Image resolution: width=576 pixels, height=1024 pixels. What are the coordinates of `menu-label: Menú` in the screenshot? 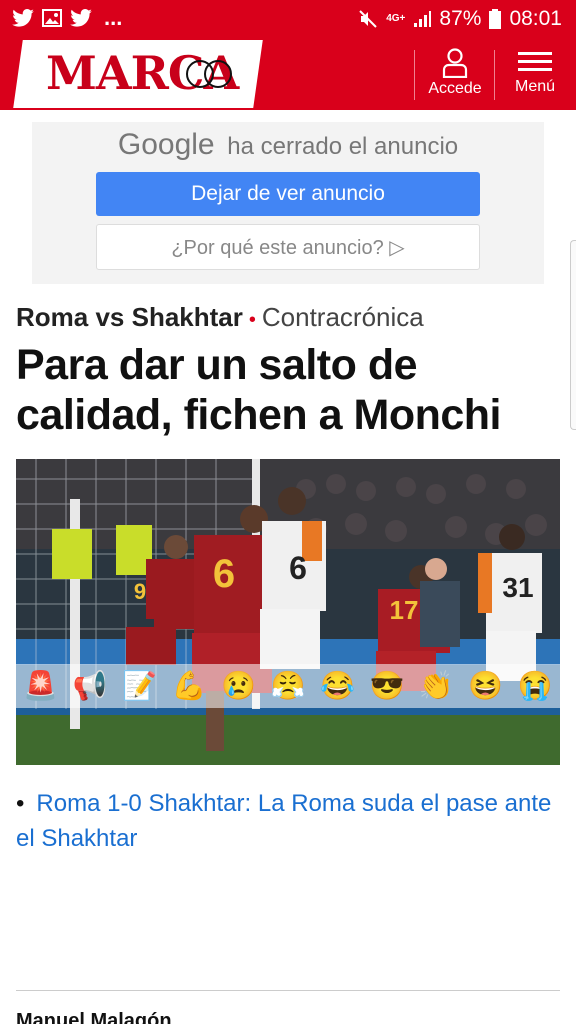 It's located at (535, 86).